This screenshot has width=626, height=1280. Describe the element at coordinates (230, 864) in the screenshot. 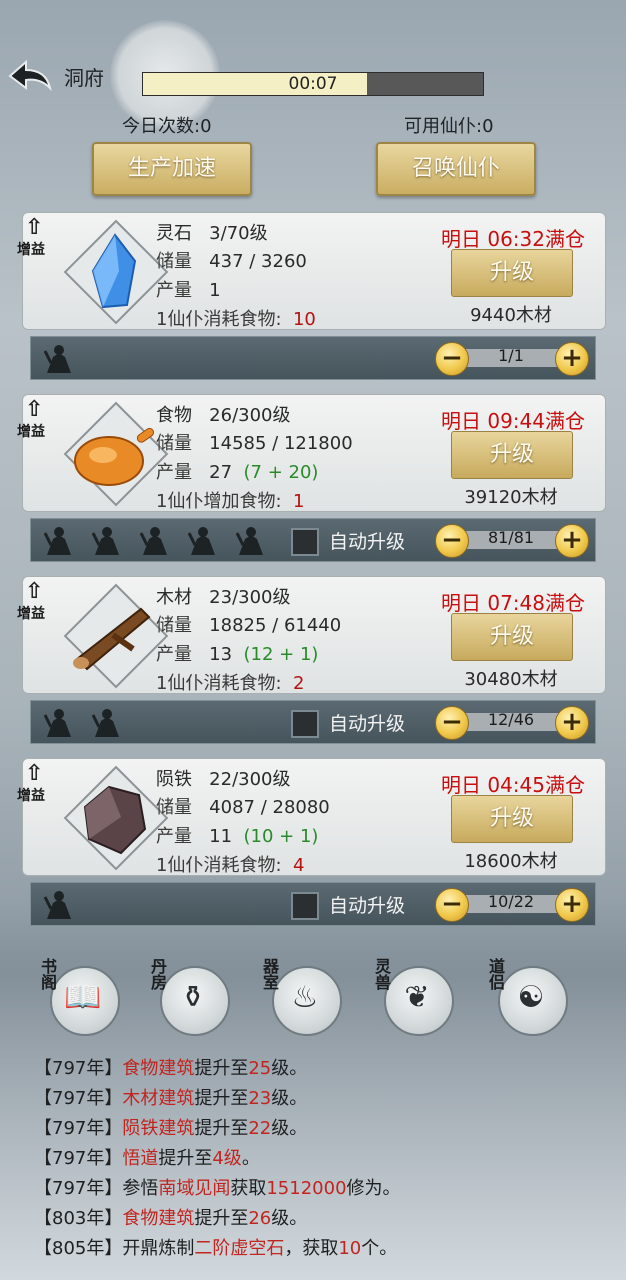

I see `food-row: 1仙仆消耗食物: 4` at that location.